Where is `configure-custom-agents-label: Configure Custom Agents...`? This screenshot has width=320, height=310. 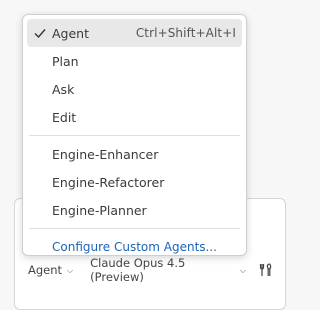
configure-custom-agents-label: Configure Custom Agents... is located at coordinates (134, 247).